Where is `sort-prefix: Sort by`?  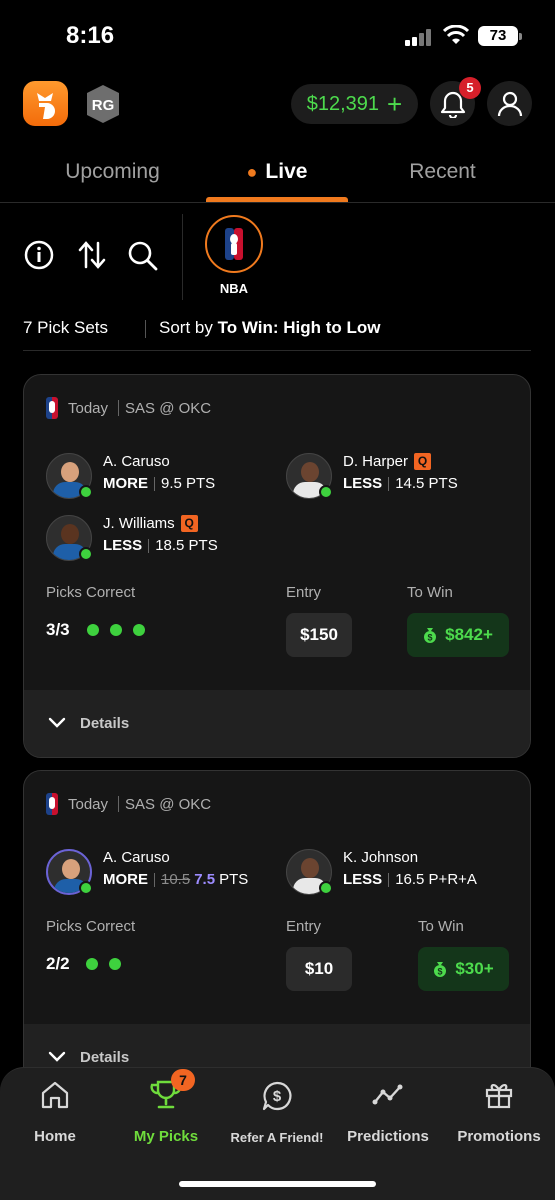 sort-prefix: Sort by is located at coordinates (186, 327).